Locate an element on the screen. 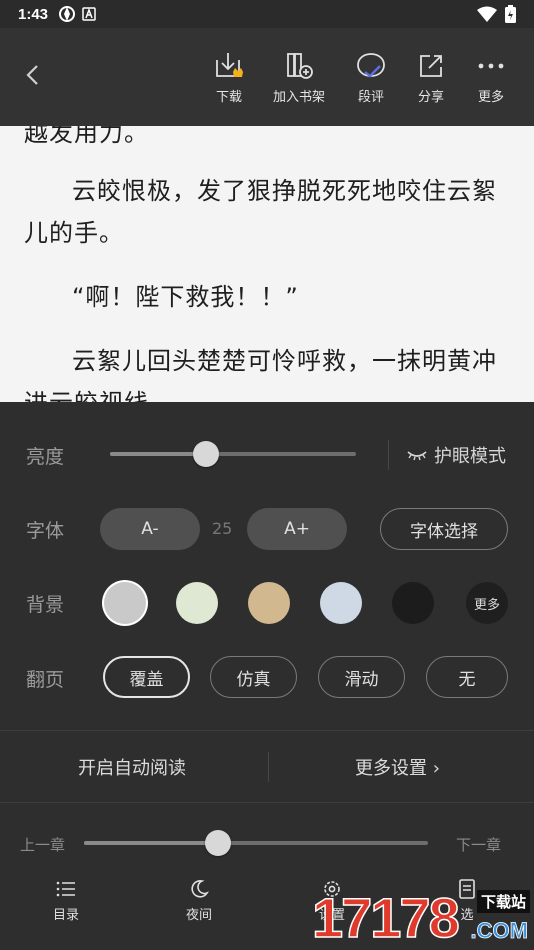  font-size-value: 25 is located at coordinates (222, 528).